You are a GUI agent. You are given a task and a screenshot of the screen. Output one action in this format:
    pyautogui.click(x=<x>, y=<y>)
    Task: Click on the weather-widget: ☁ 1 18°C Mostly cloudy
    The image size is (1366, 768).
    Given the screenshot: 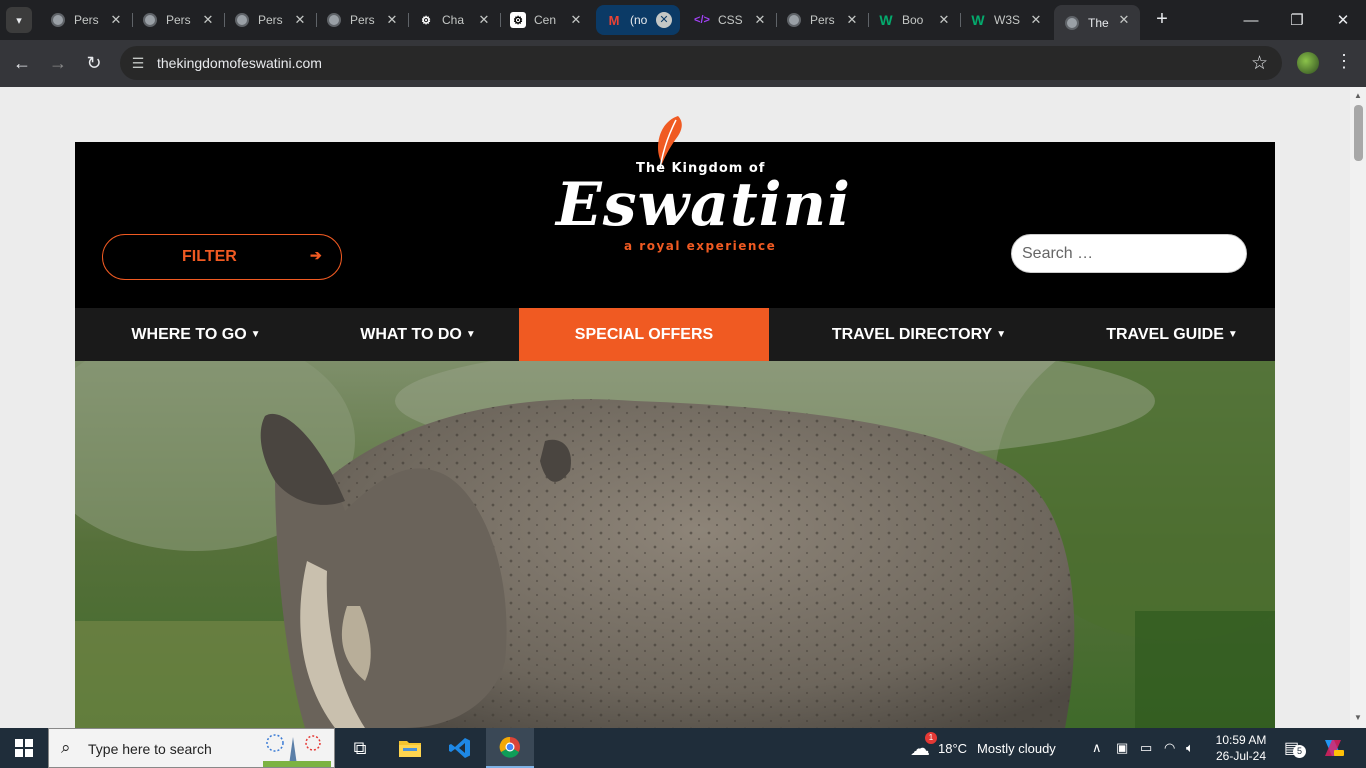 What is the action you would take?
    pyautogui.click(x=983, y=748)
    